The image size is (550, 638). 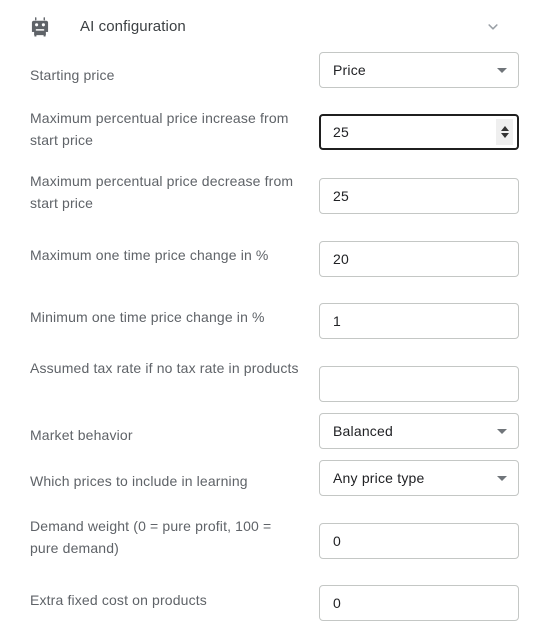 I want to click on input-minimum-one-time-price-change: 1, so click(x=419, y=321).